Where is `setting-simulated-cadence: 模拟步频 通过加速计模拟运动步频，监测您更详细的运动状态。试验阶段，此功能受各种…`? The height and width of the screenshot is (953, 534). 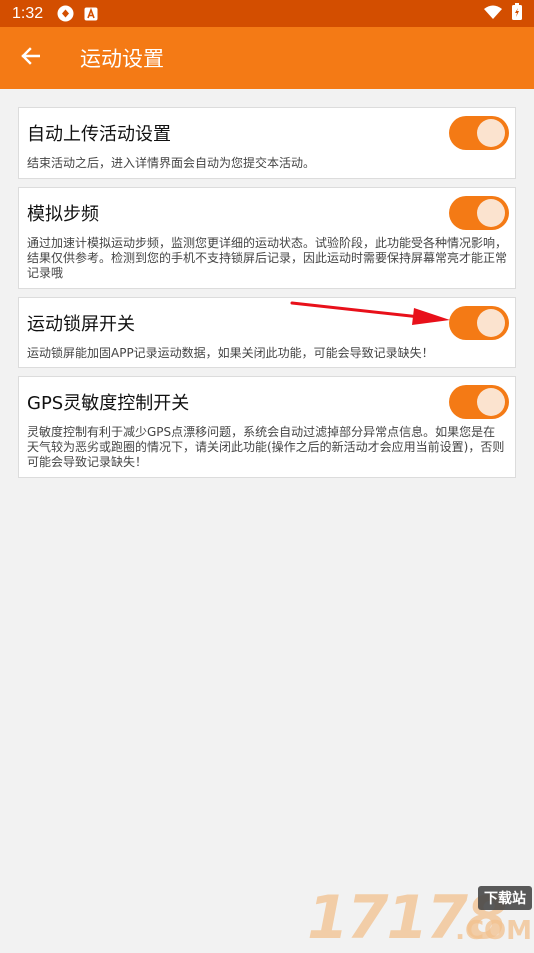 setting-simulated-cadence: 模拟步频 通过加速计模拟运动步频，监测您更详细的运动状态。试验阶段，此功能受各种… is located at coordinates (267, 238).